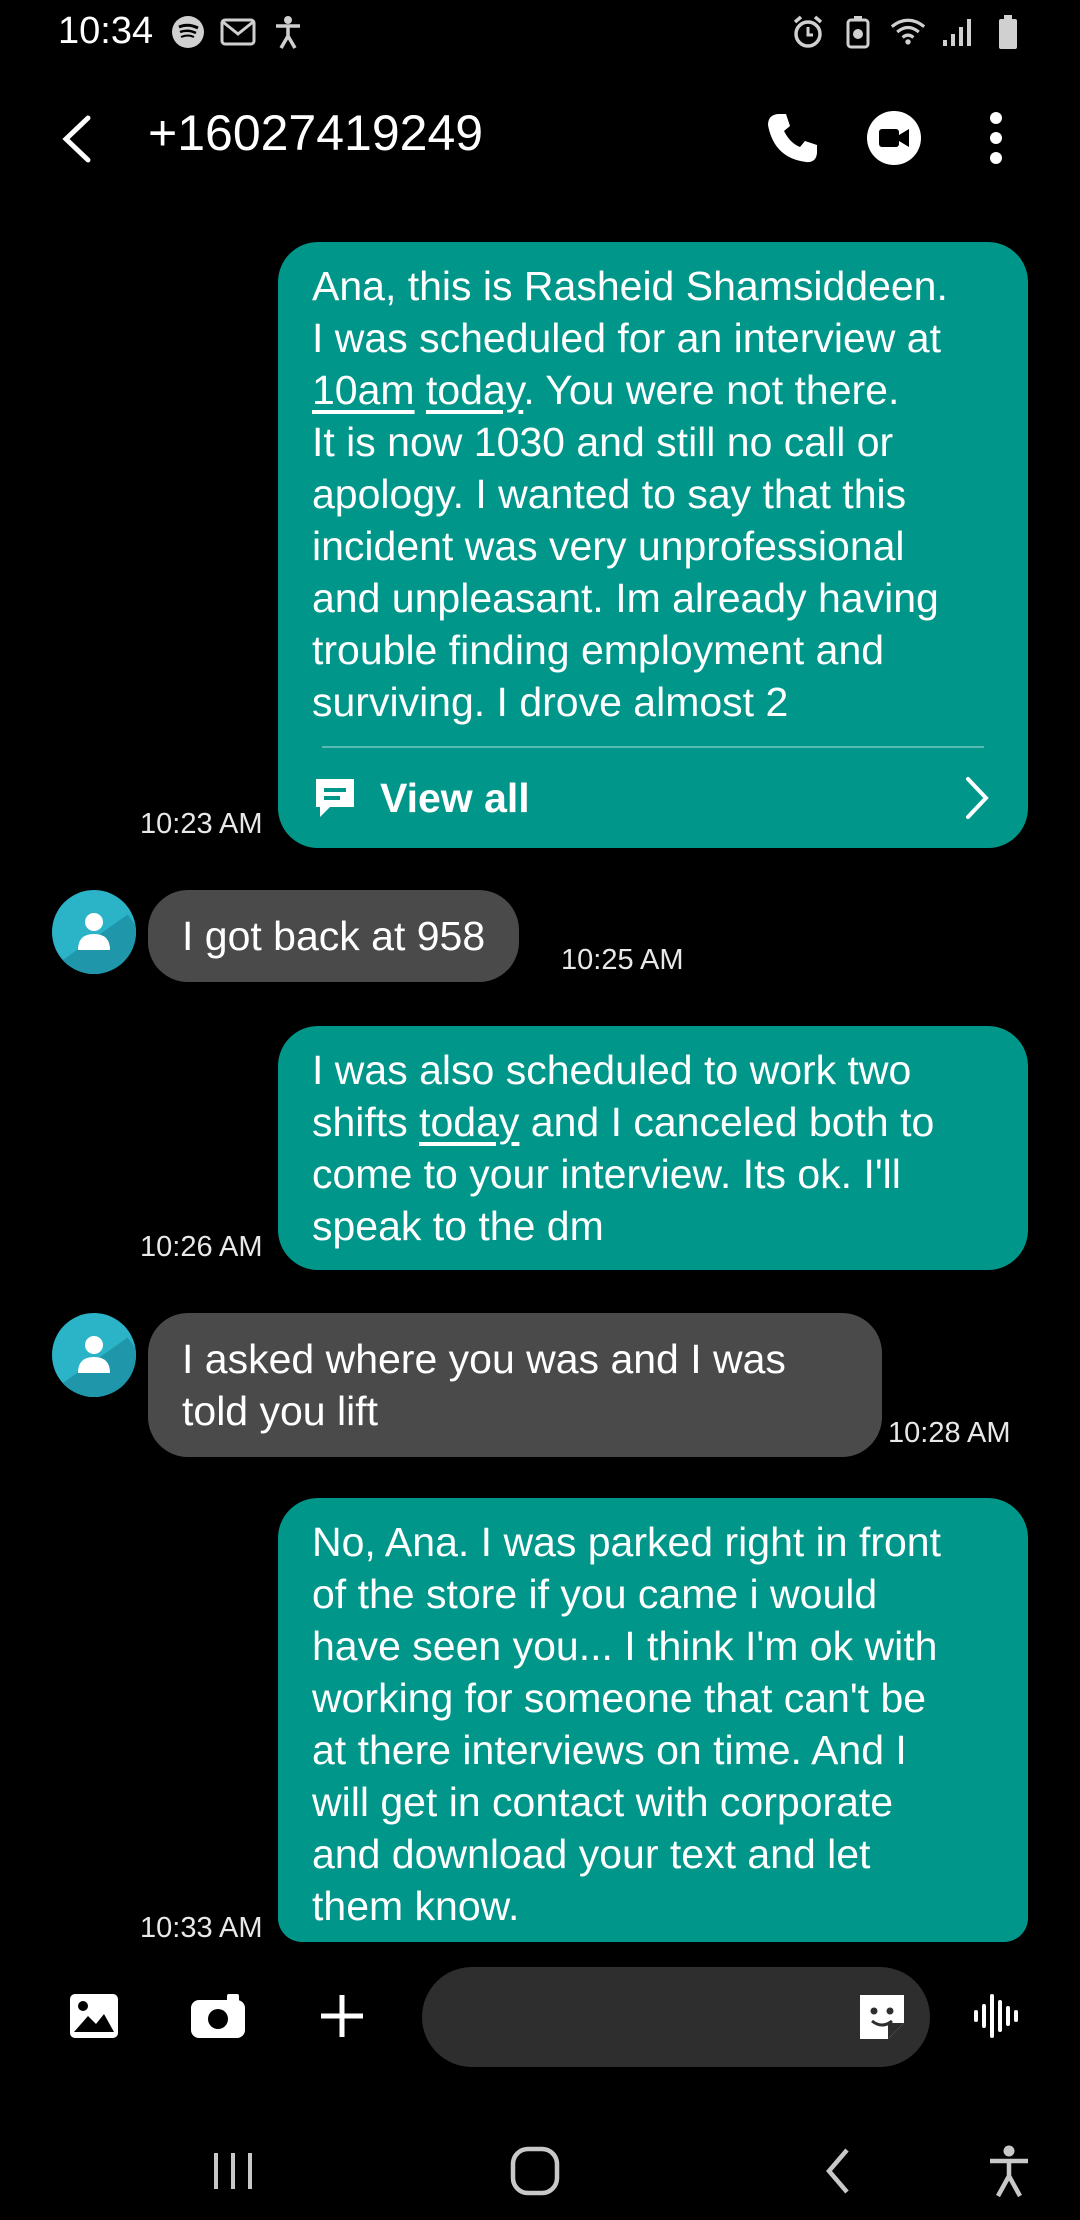 The image size is (1080, 2220). Describe the element at coordinates (711, 390) in the screenshot. I see `message-line-fragment: . You were not there.` at that location.